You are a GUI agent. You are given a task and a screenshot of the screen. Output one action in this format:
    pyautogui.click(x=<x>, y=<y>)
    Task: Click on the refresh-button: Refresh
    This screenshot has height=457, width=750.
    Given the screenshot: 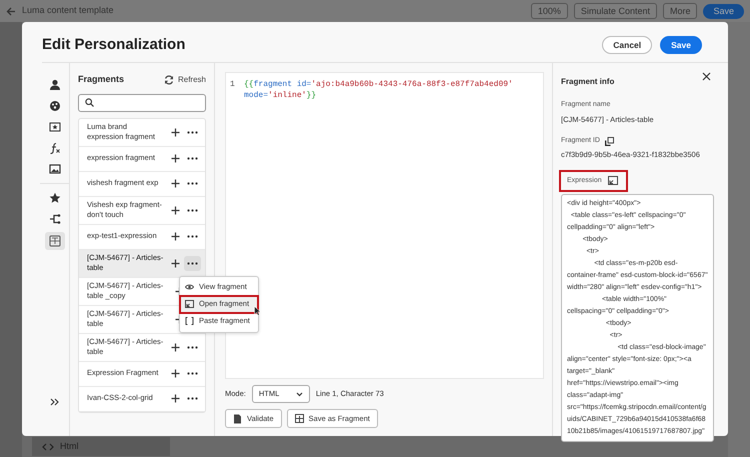 What is the action you would take?
    pyautogui.click(x=185, y=80)
    